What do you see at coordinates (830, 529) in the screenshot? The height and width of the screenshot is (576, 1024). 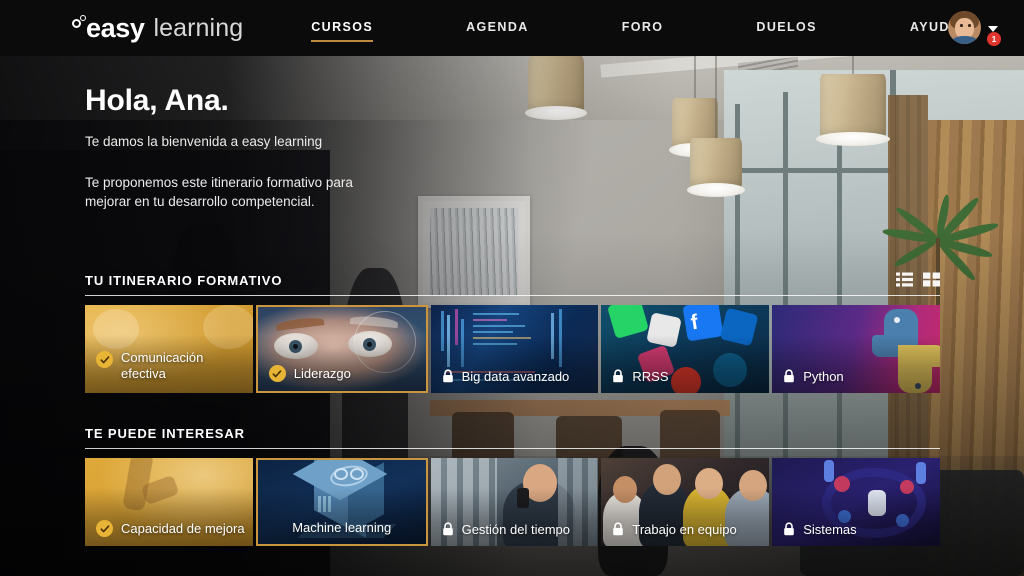 I see `card-title: Sistemas` at bounding box center [830, 529].